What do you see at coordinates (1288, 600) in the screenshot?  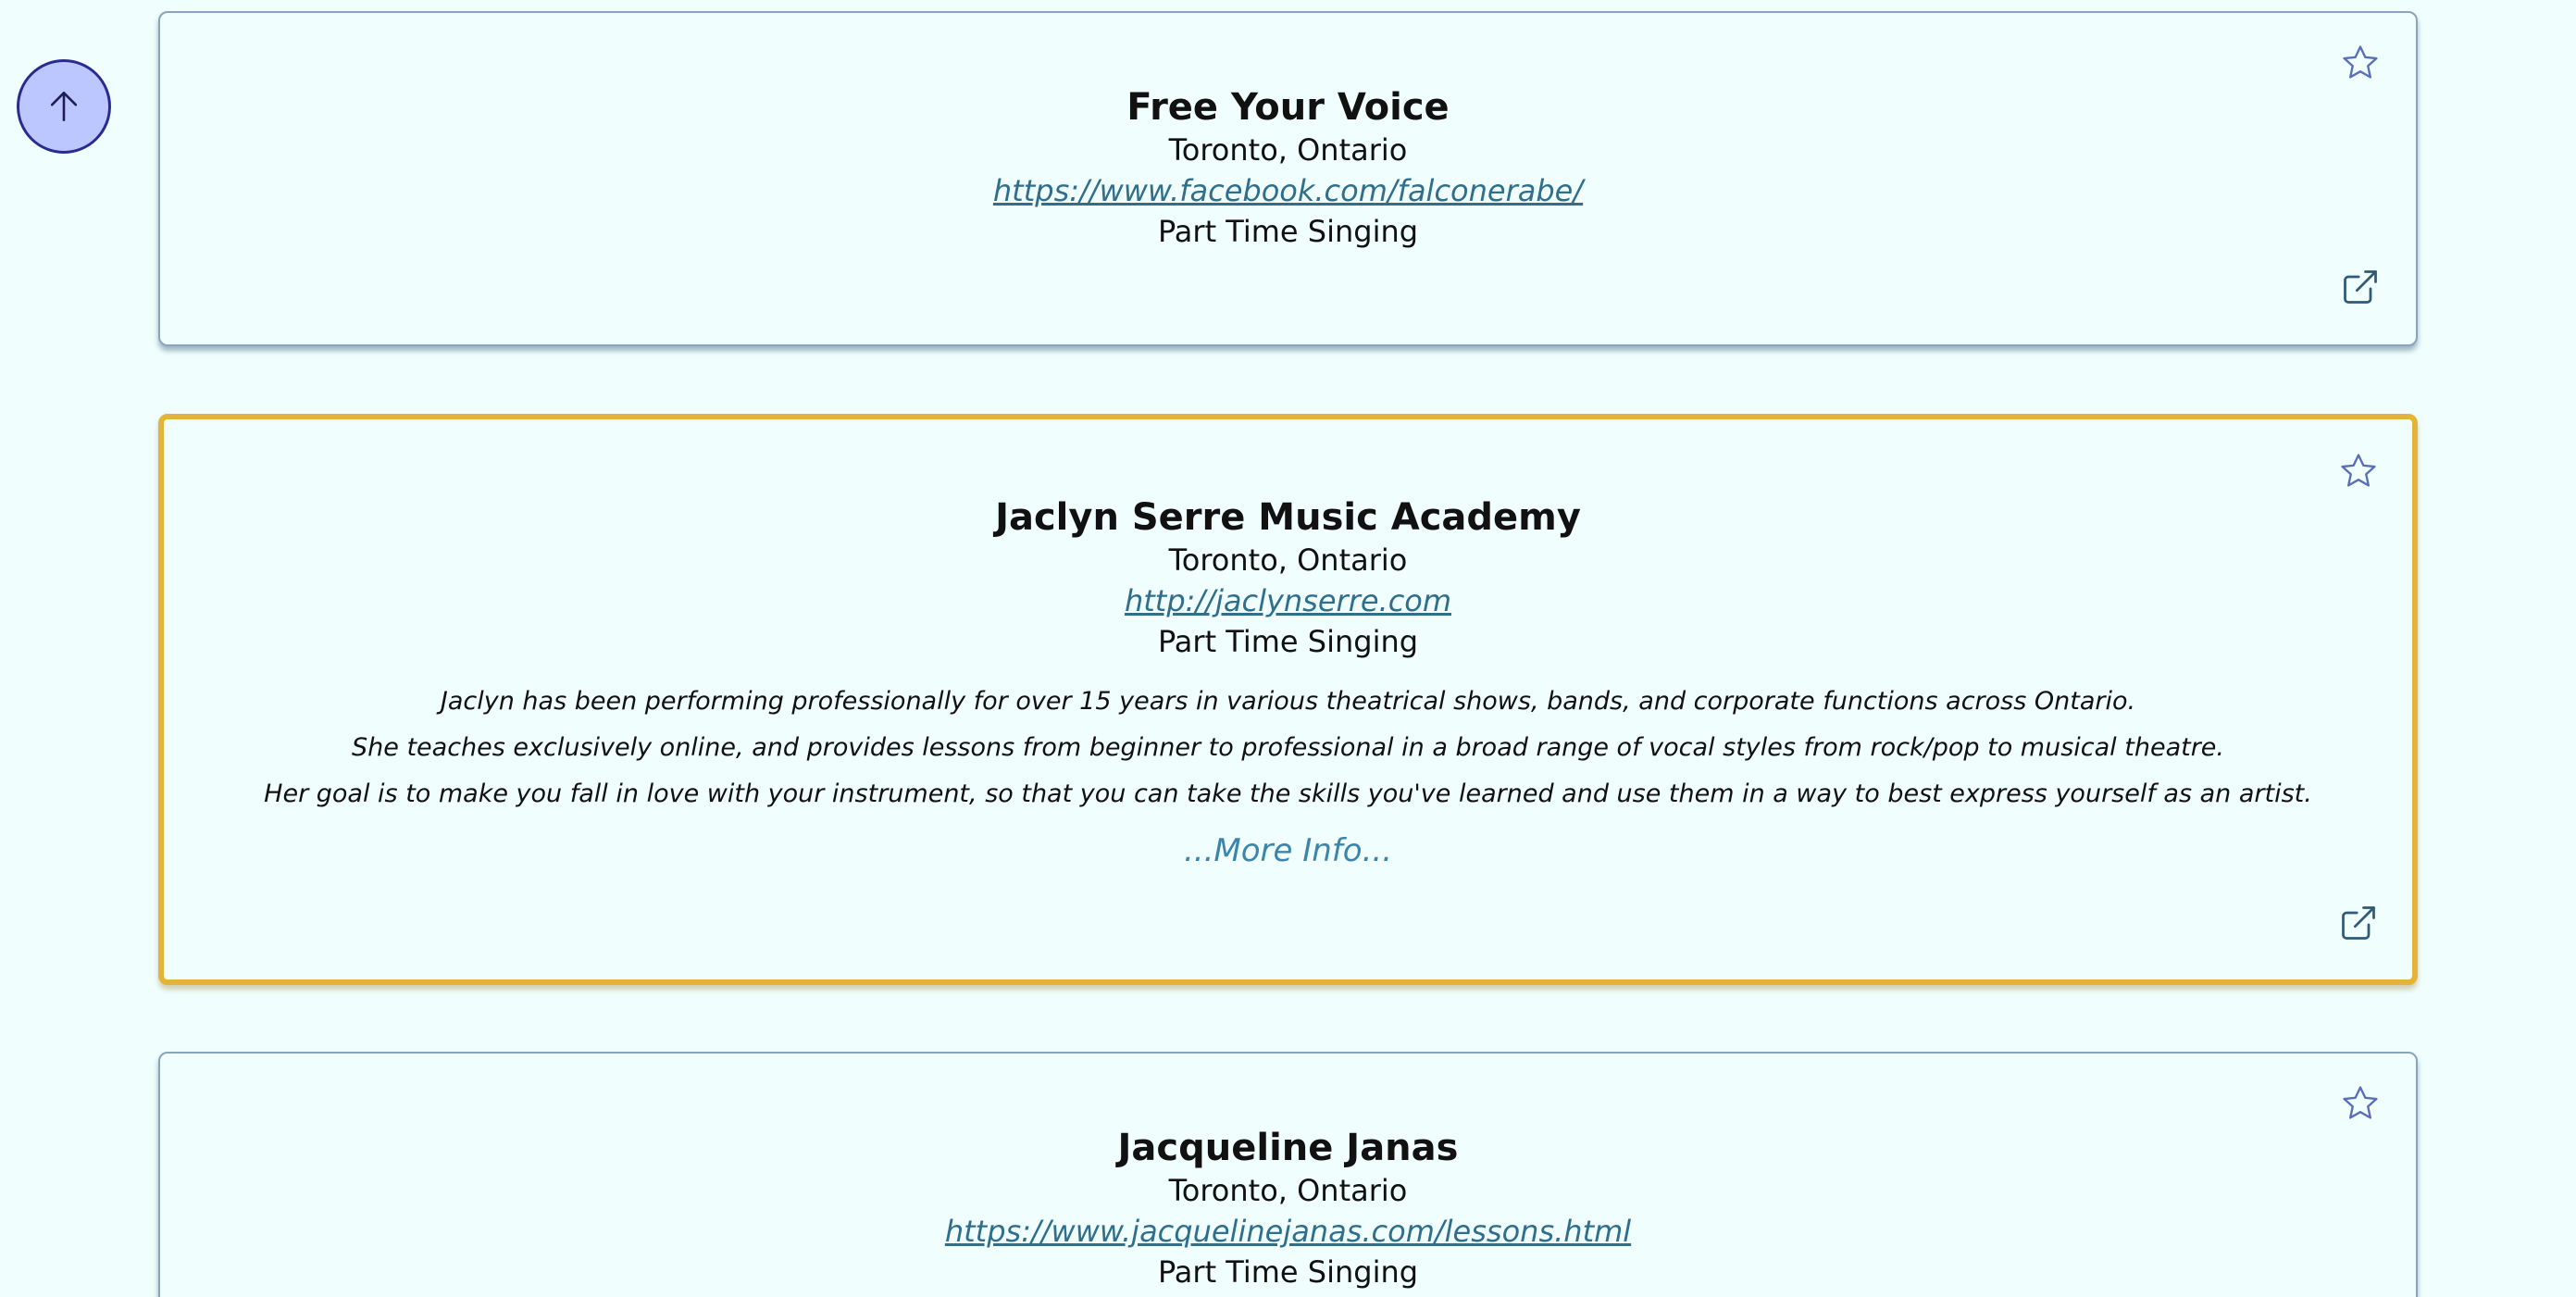 I see `listing-website-link: http://jaclynserre.com` at bounding box center [1288, 600].